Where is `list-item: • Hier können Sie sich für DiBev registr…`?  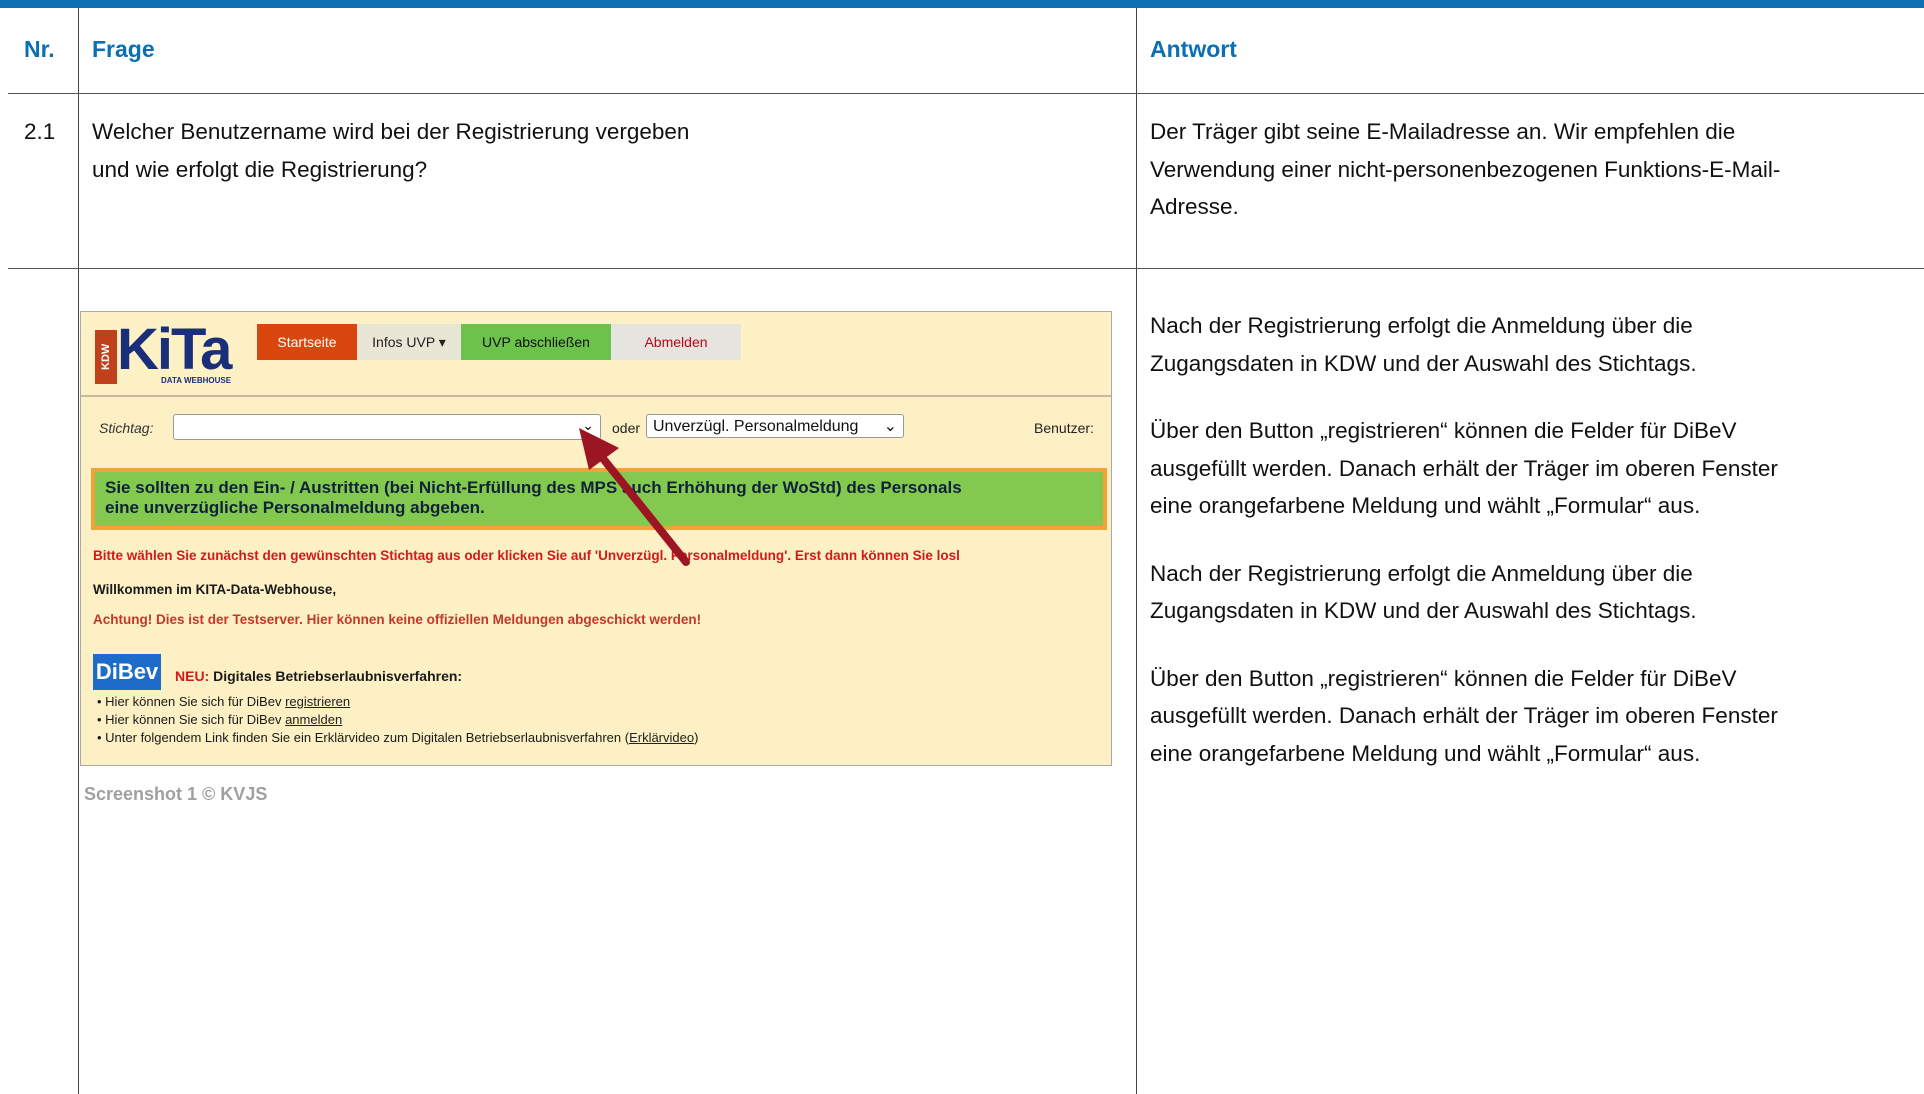 list-item: • Hier können Sie sich für DiBev registr… is located at coordinates (223, 701).